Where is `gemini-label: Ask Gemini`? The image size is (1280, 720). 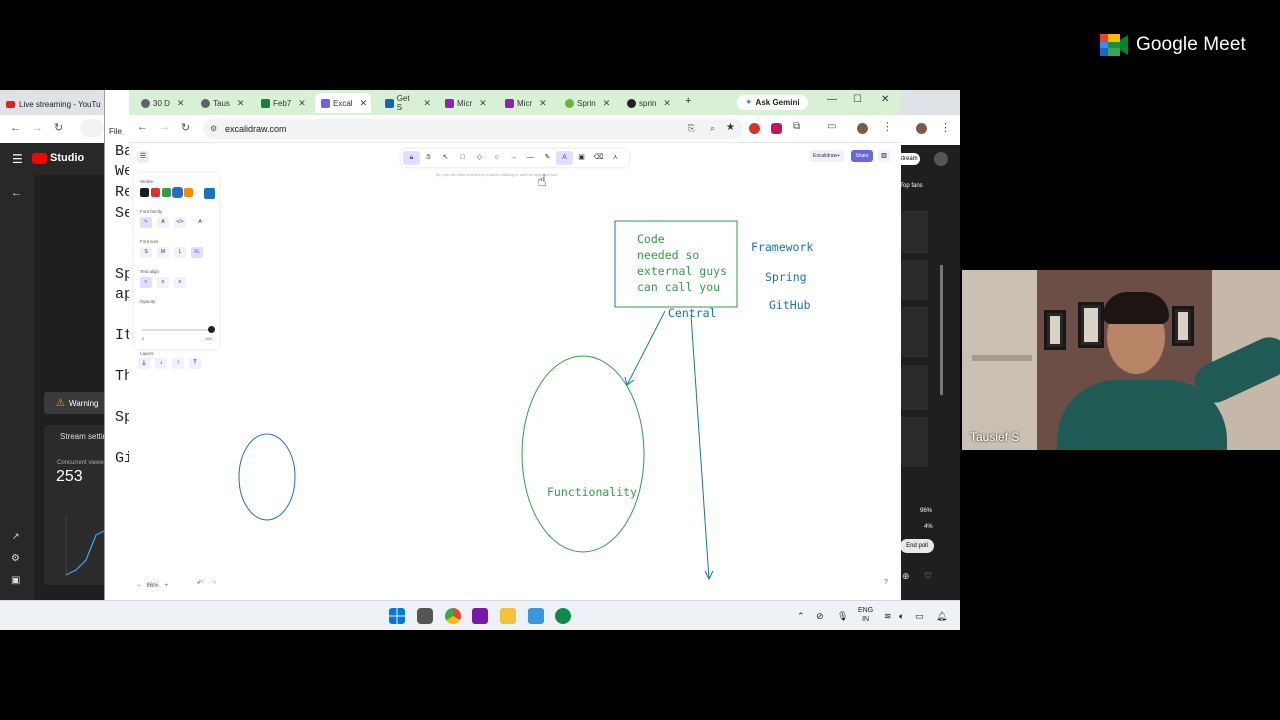
gemini-label: Ask Gemini is located at coordinates (777, 102).